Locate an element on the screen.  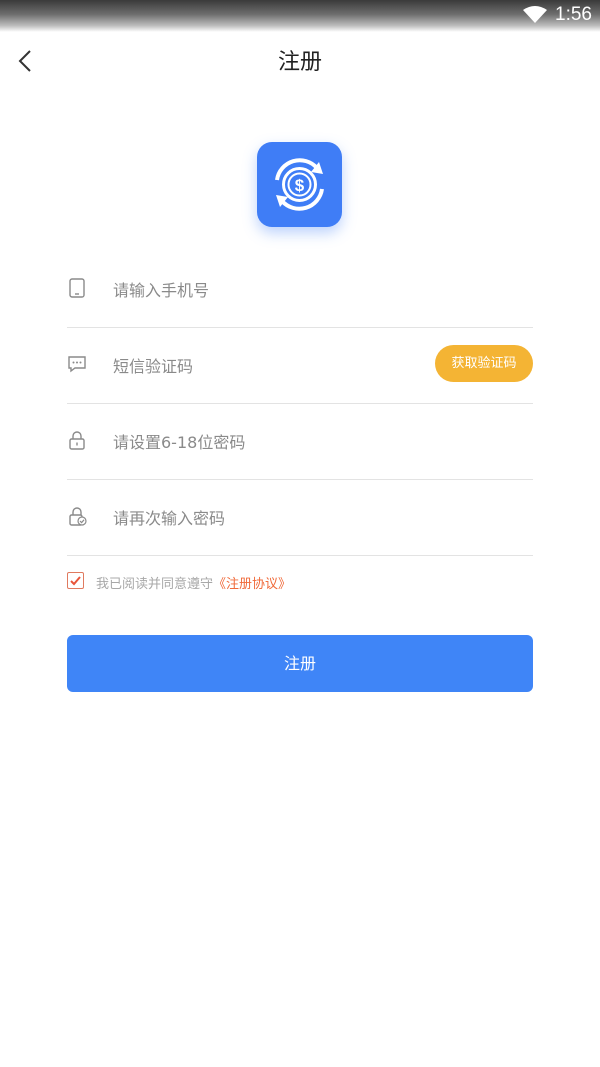
agreement-checkbox is located at coordinates (75, 580).